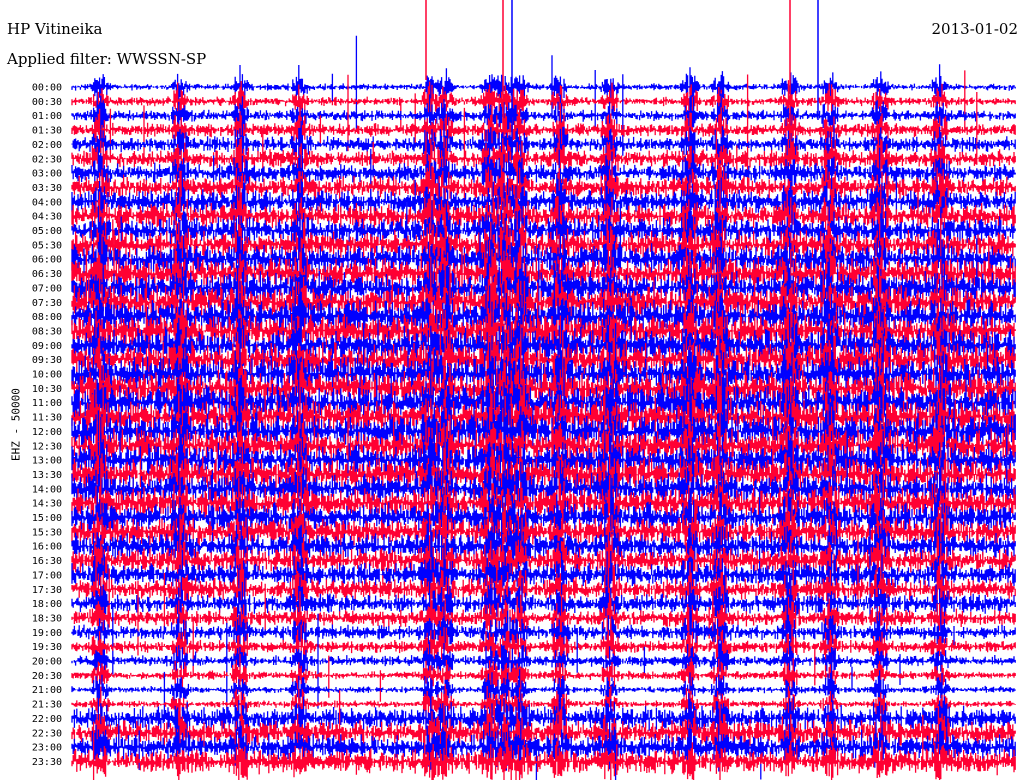 The height and width of the screenshot is (780, 1024). I want to click on row-label-1800: 18:00, so click(47, 604).